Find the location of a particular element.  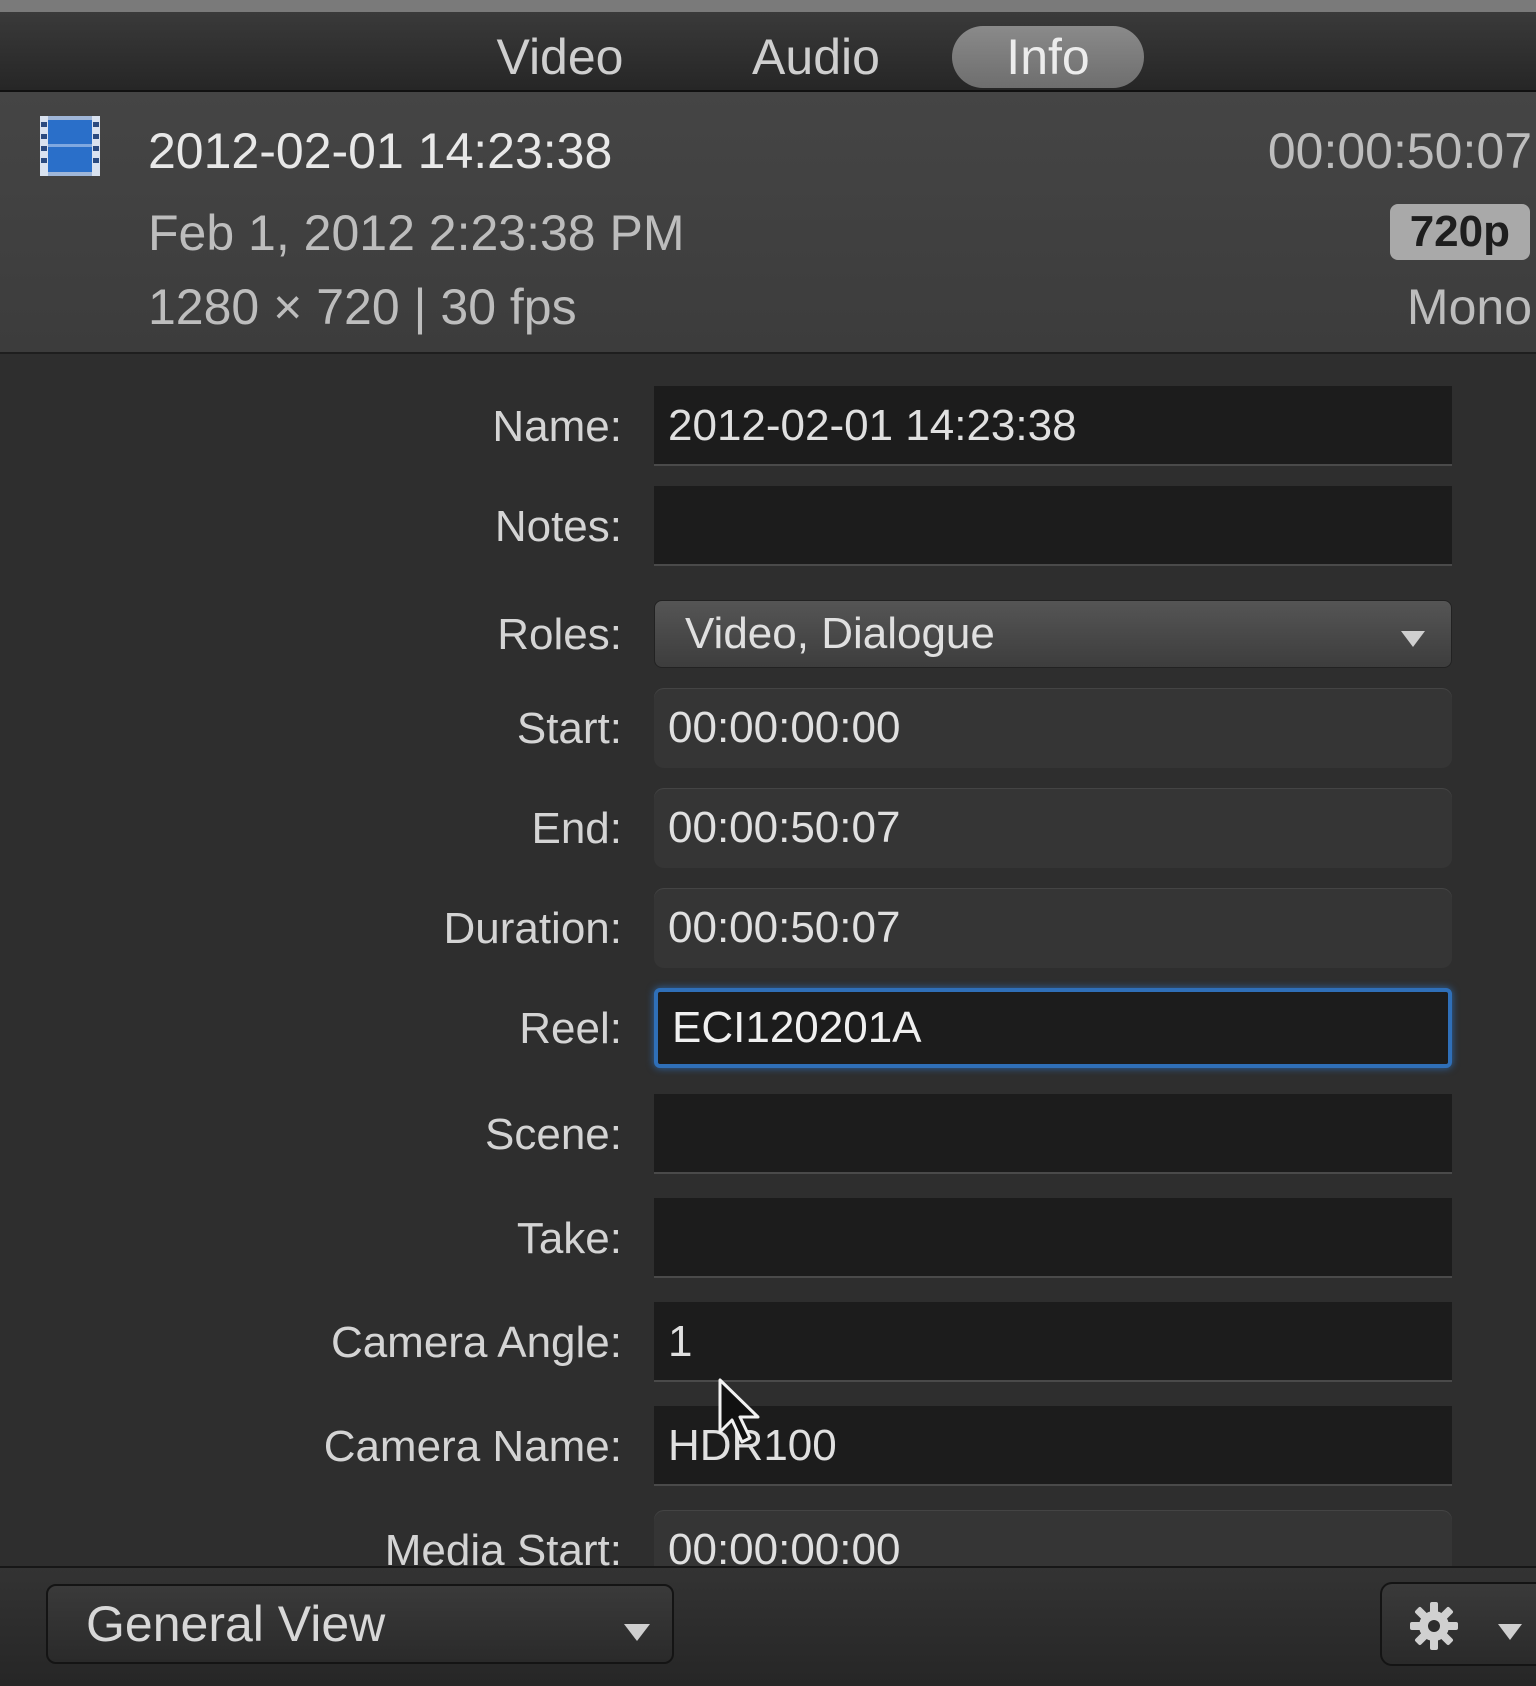

take-field is located at coordinates (1053, 1238).